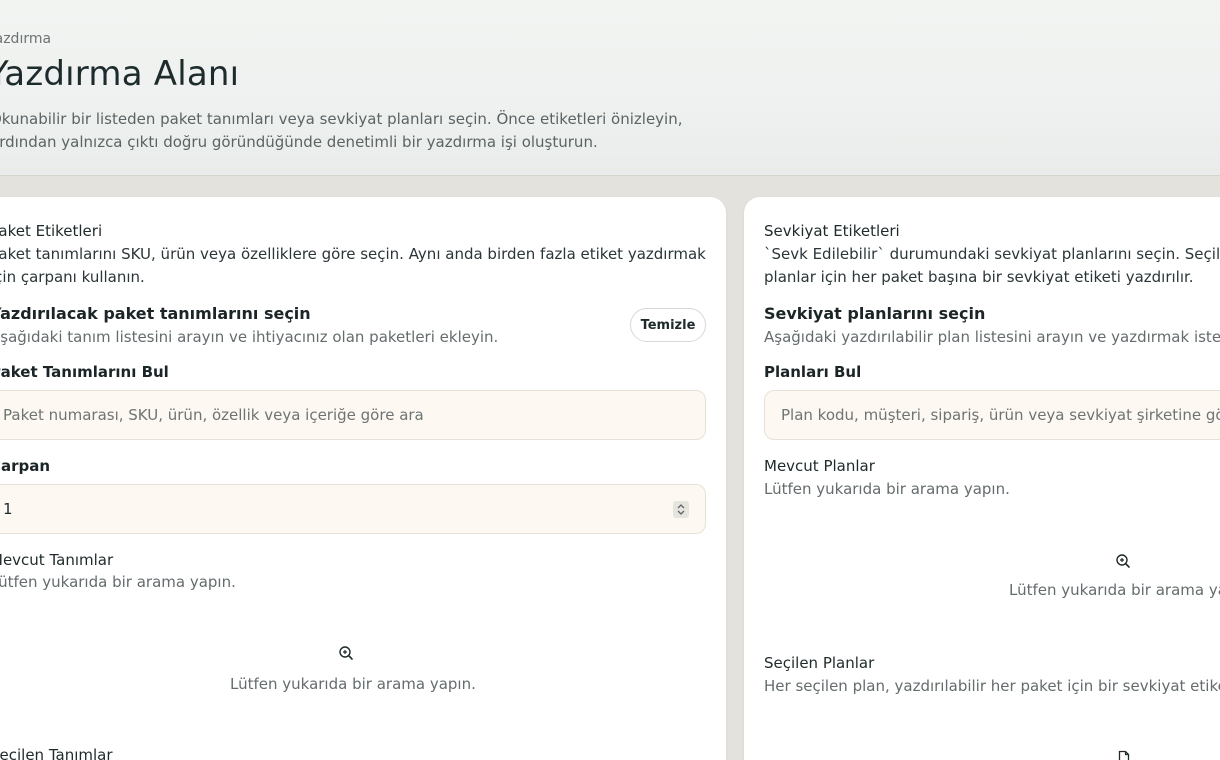 This screenshot has width=1220, height=760. I want to click on available-plans-title: Mevcut Planlar, so click(819, 466).